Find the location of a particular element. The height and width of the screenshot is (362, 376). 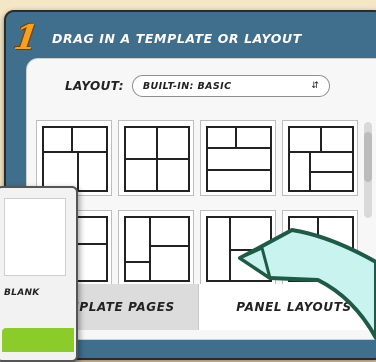

blank-page-window: BLANK is located at coordinates (39, 274).